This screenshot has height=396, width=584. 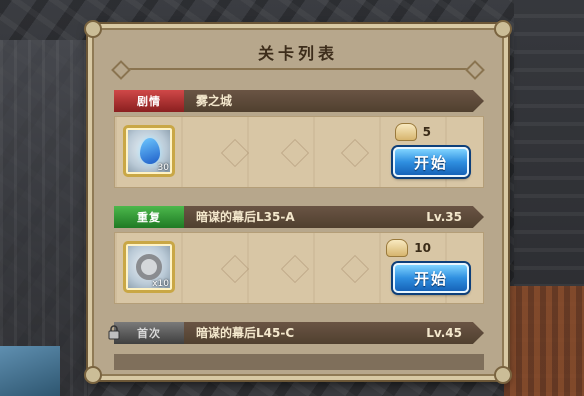 What do you see at coordinates (245, 217) in the screenshot?
I see `stage-name: 暗谋的幕后L35-A` at bounding box center [245, 217].